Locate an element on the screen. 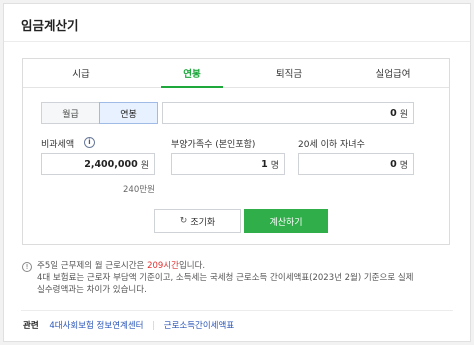 The width and height of the screenshot is (474, 345). reset-button: ↻ 조기화 is located at coordinates (197, 221).